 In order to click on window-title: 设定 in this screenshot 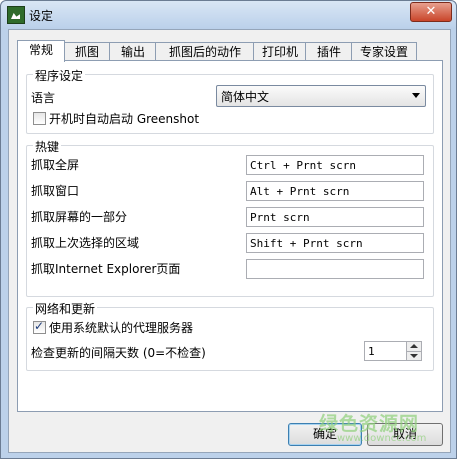, I will do `click(41, 16)`.